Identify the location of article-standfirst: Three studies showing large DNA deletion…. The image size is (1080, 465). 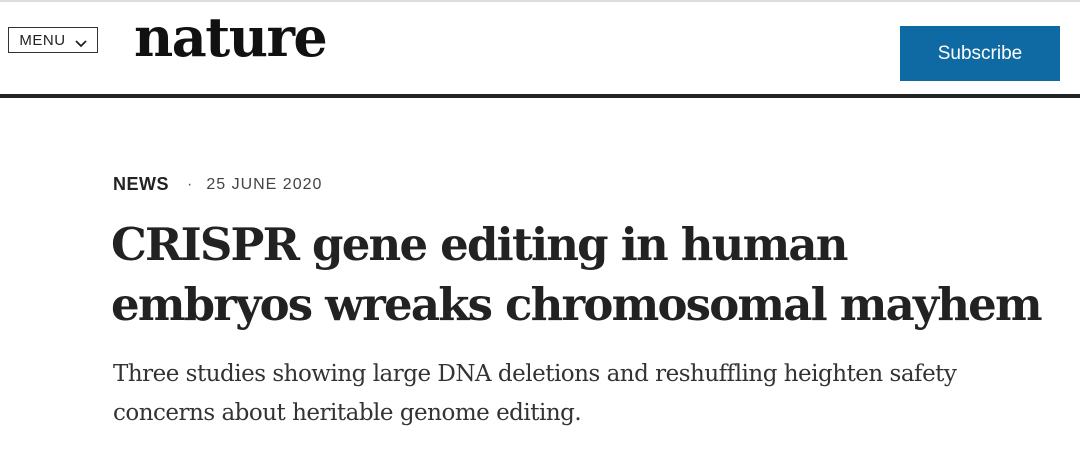
(535, 393).